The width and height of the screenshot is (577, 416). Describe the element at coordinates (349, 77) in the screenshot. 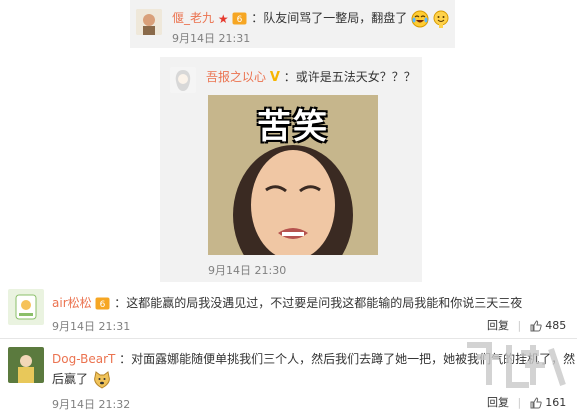

I see `comment-text: ：或许是五法天女？？？` at that location.